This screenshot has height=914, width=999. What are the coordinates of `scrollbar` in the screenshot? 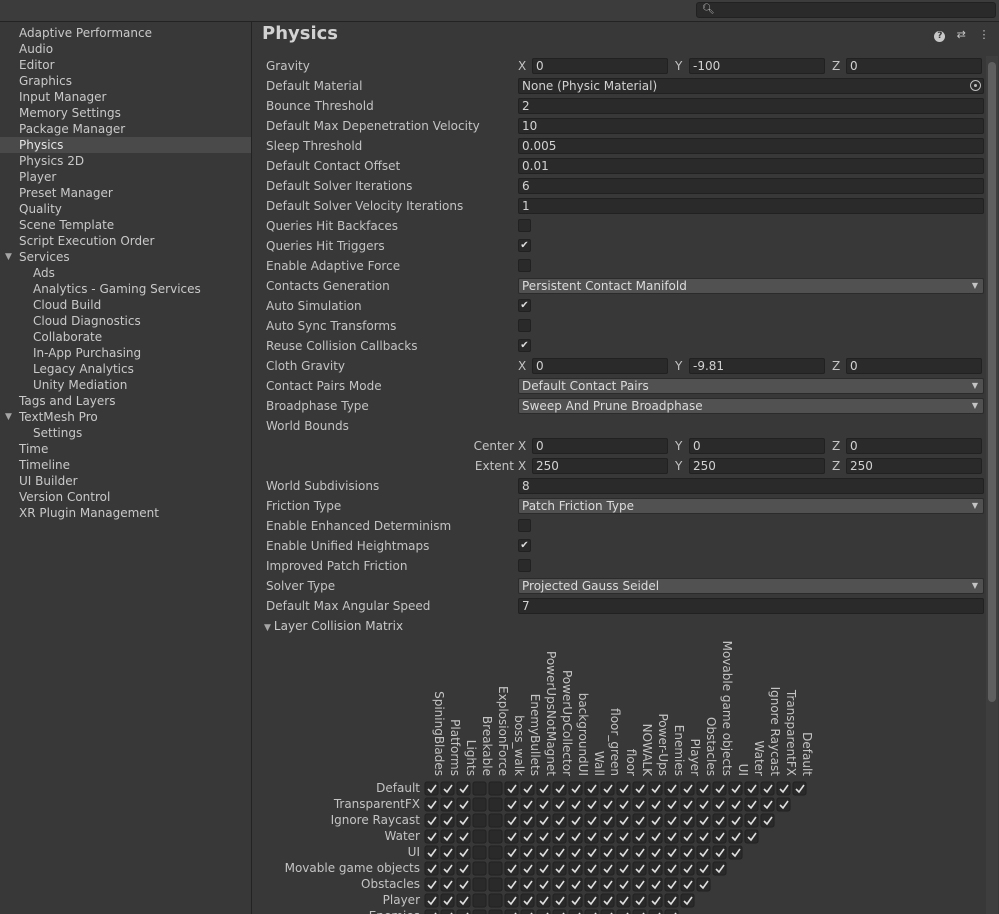 It's located at (992, 485).